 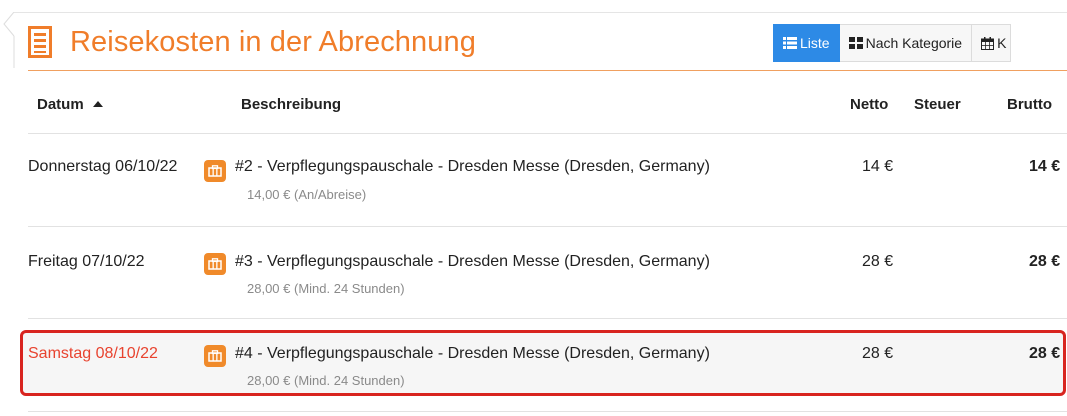 I want to click on column-header-steuer: Steuer, so click(x=937, y=104).